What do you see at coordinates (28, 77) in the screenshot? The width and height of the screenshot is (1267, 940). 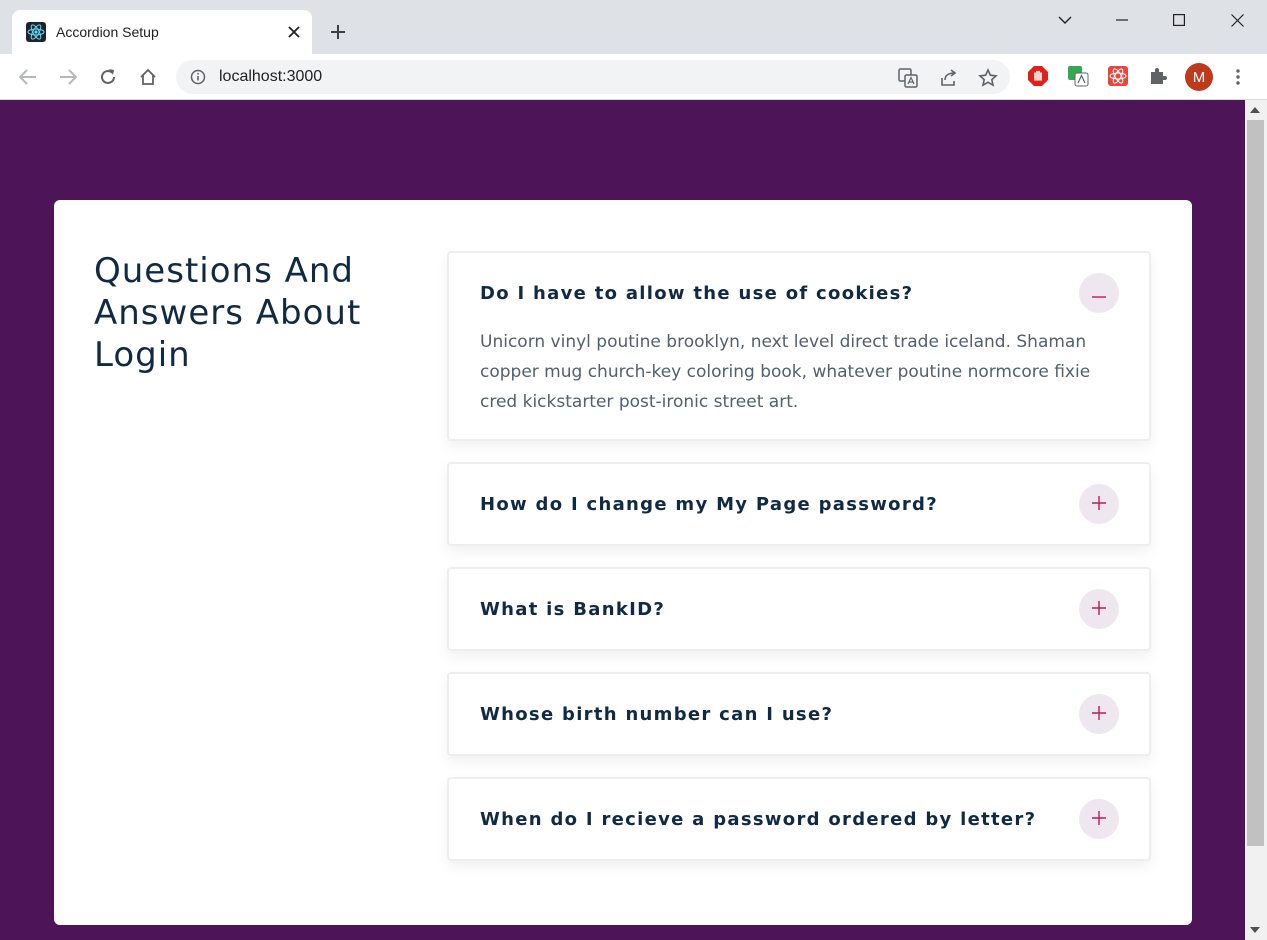 I see `back-arrow-icon` at bounding box center [28, 77].